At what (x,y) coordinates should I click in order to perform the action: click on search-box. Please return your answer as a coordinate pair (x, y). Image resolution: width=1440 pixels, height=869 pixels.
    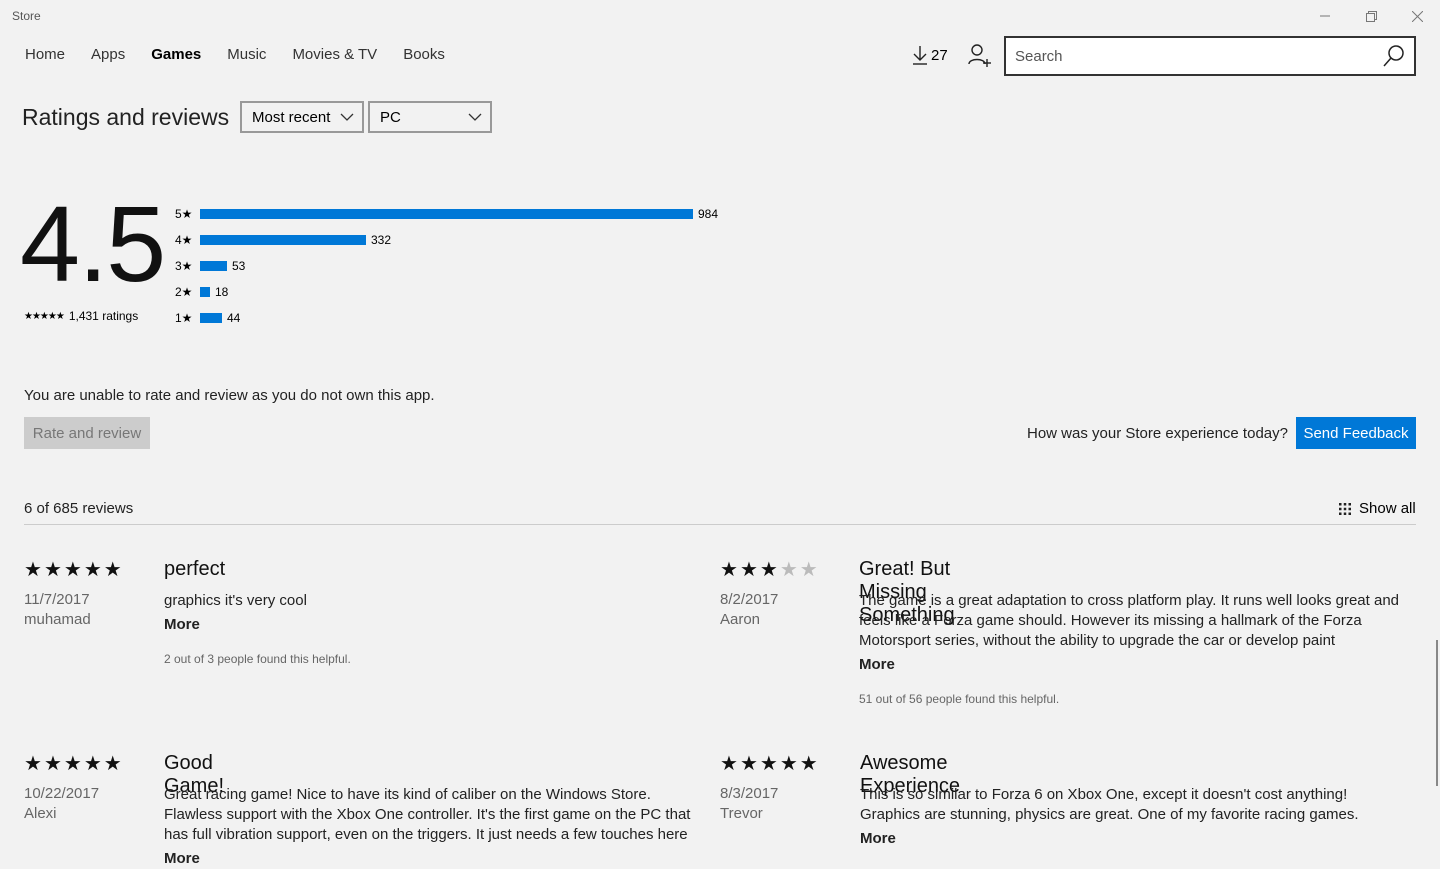
    Looking at the image, I should click on (1210, 56).